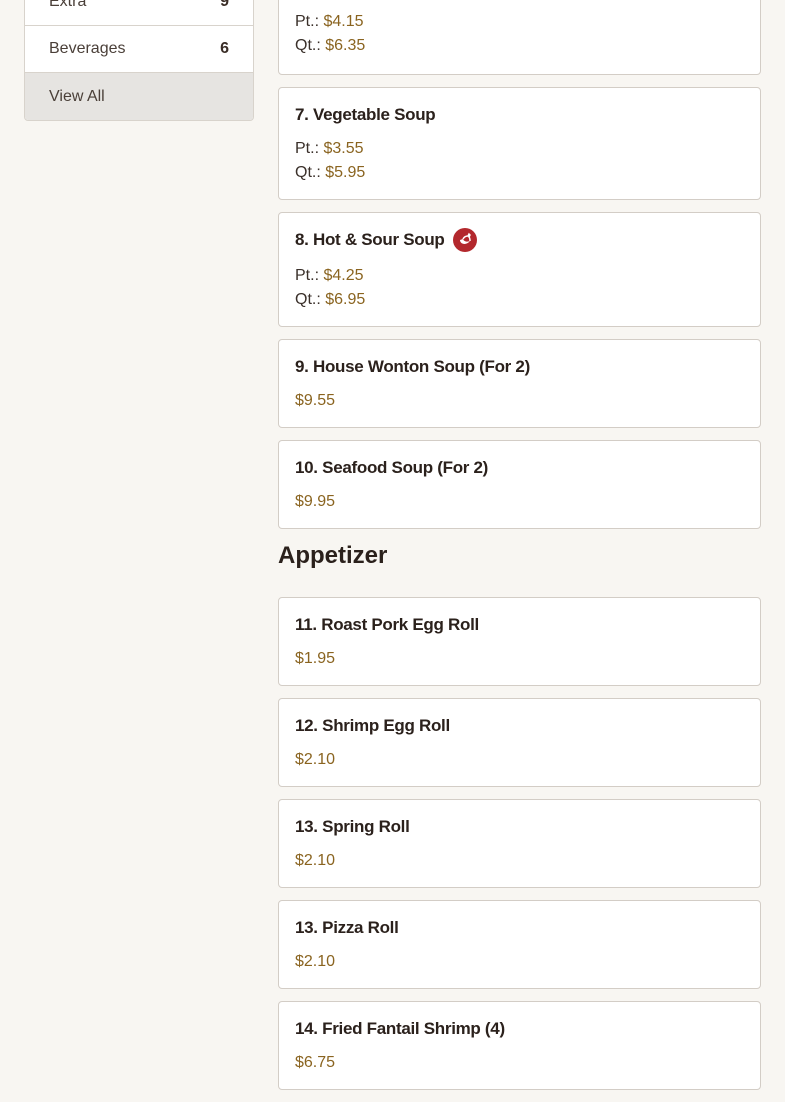  What do you see at coordinates (519, 641) in the screenshot?
I see `menu-item-card: 11. Roast Pork Egg Roll $1.95` at bounding box center [519, 641].